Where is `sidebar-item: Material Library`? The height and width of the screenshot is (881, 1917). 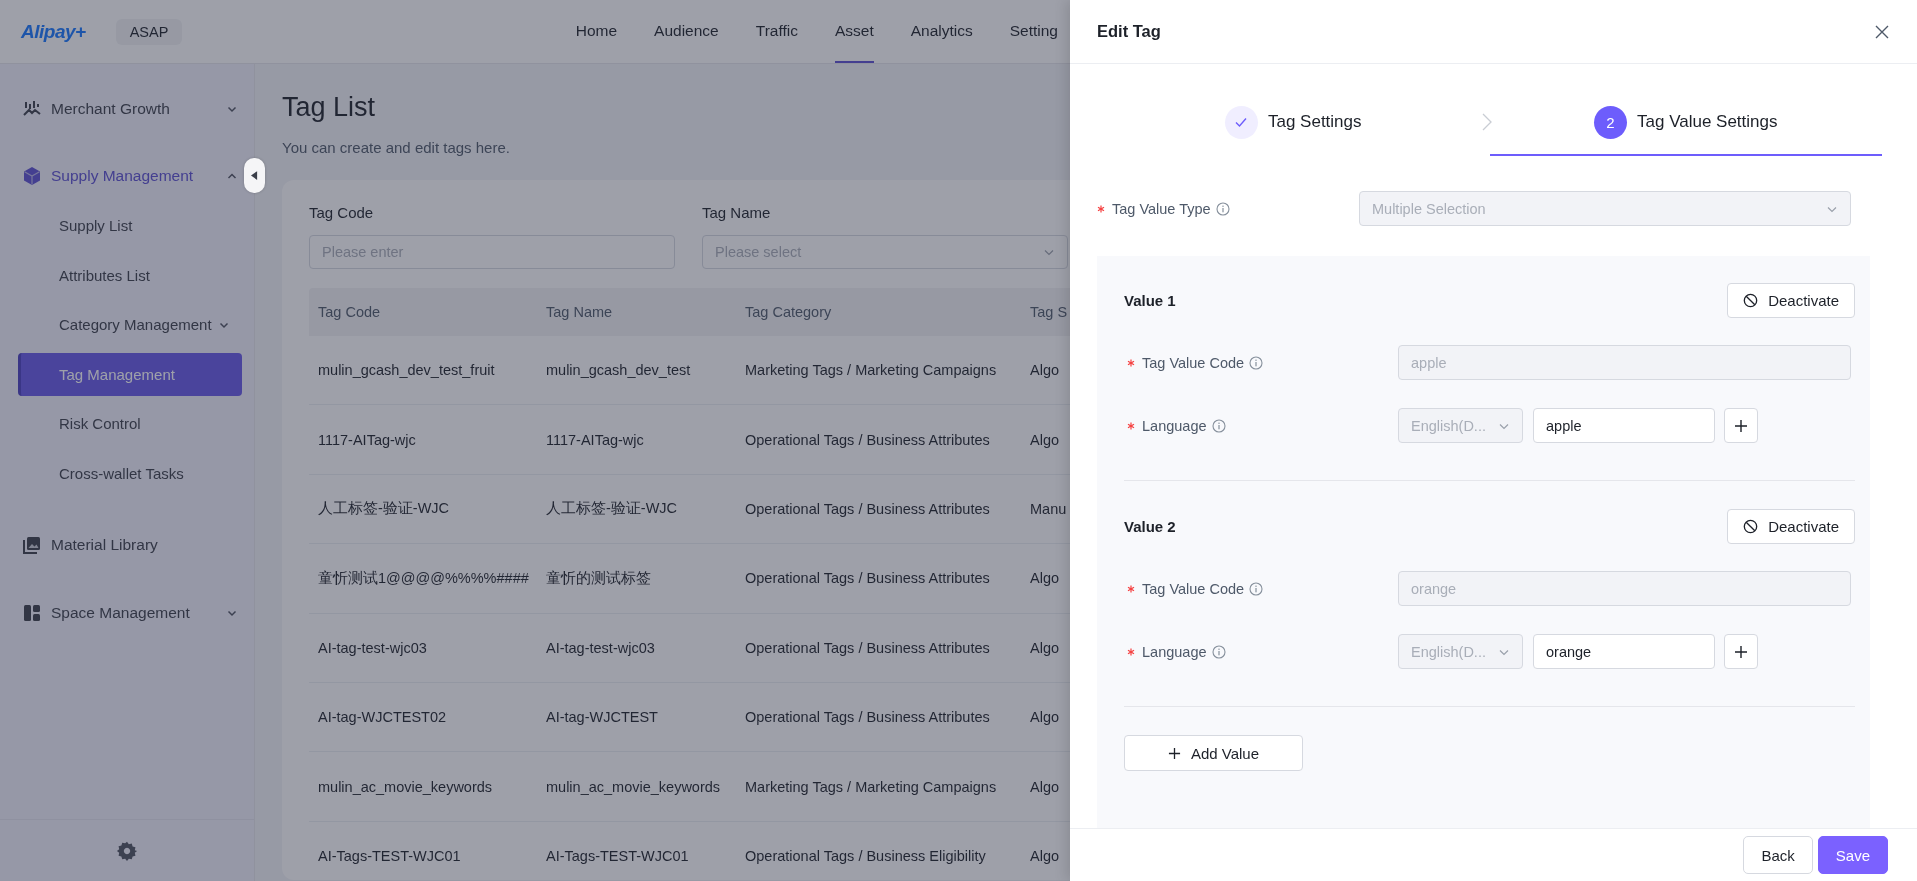 sidebar-item: Material Library is located at coordinates (130, 544).